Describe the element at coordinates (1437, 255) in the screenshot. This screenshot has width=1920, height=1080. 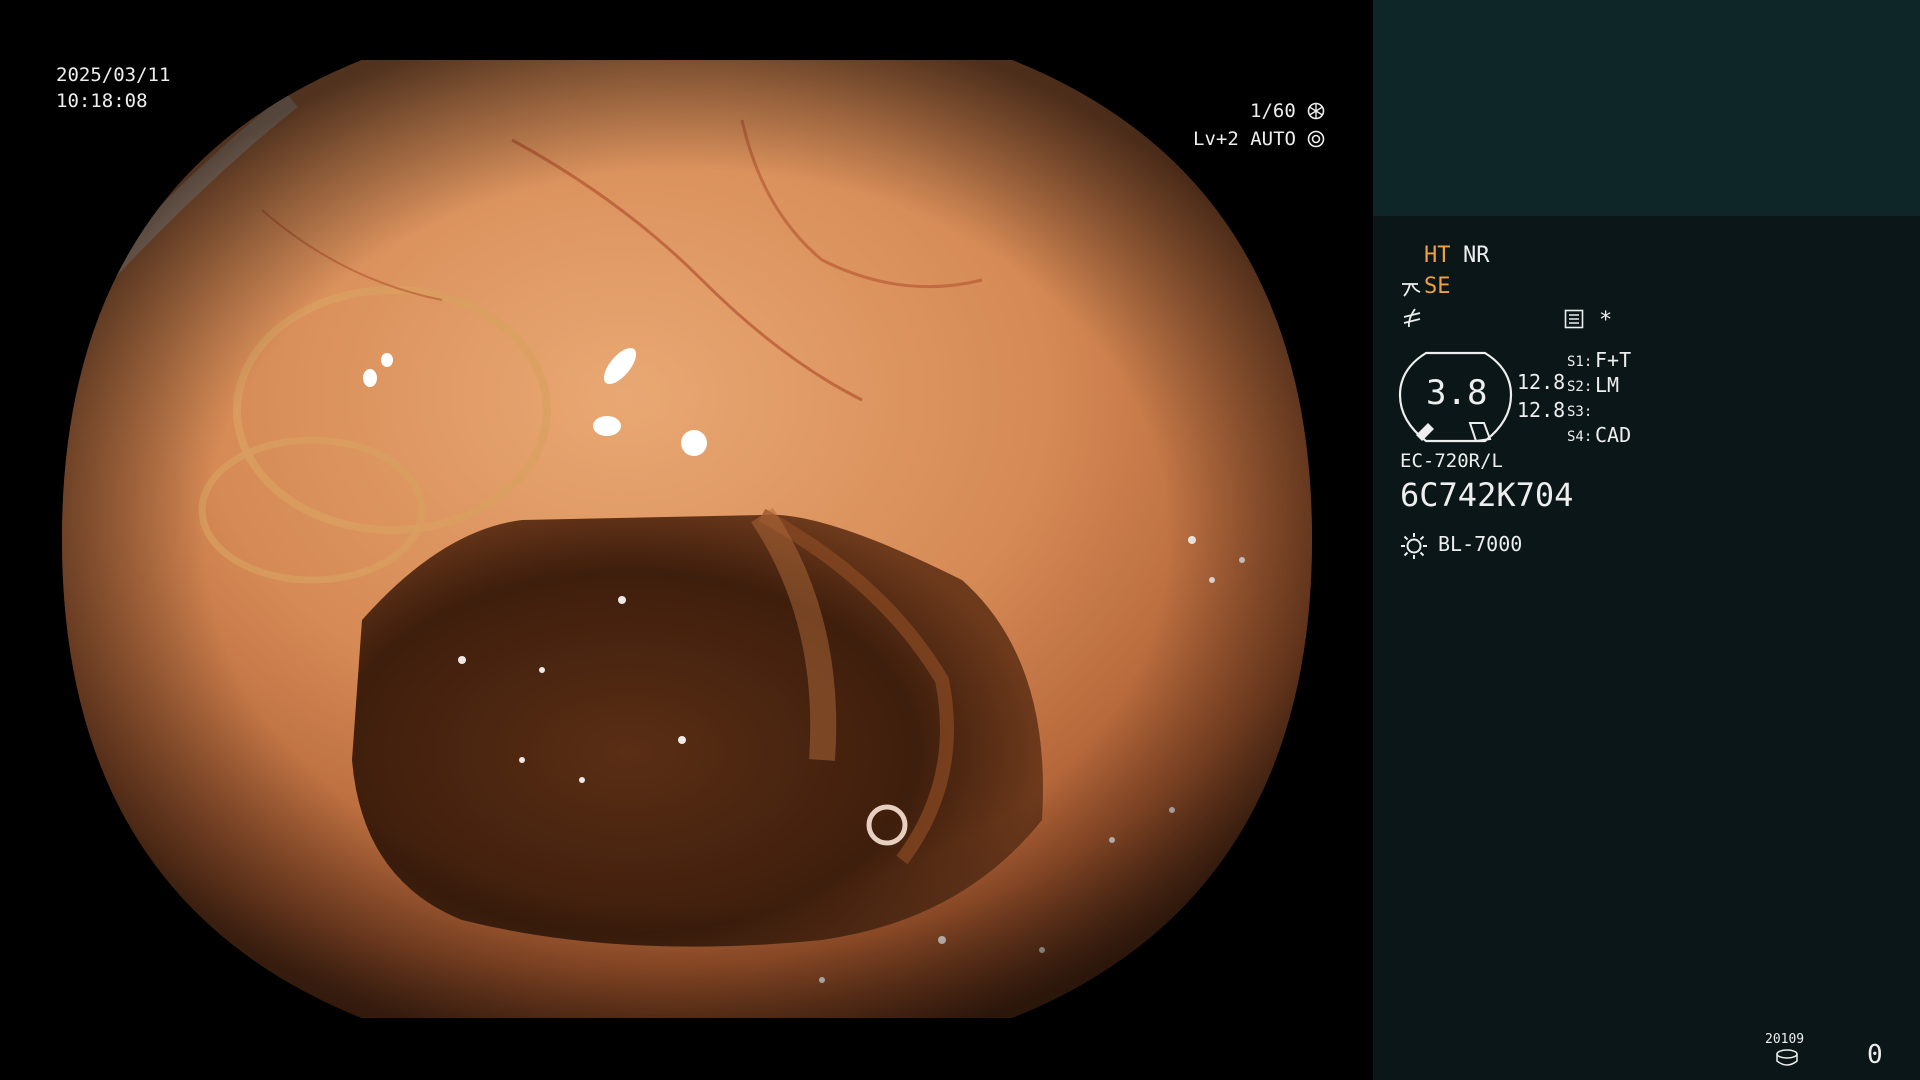
I see `ht-indicator: HT` at that location.